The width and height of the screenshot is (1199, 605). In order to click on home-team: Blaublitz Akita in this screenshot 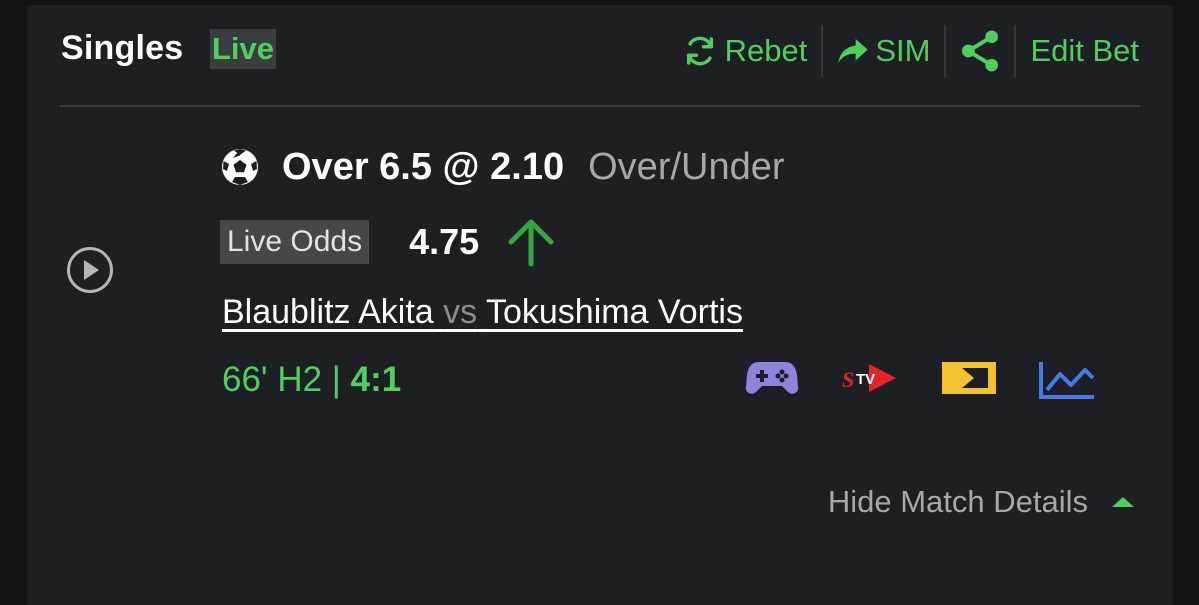, I will do `click(328, 312)`.